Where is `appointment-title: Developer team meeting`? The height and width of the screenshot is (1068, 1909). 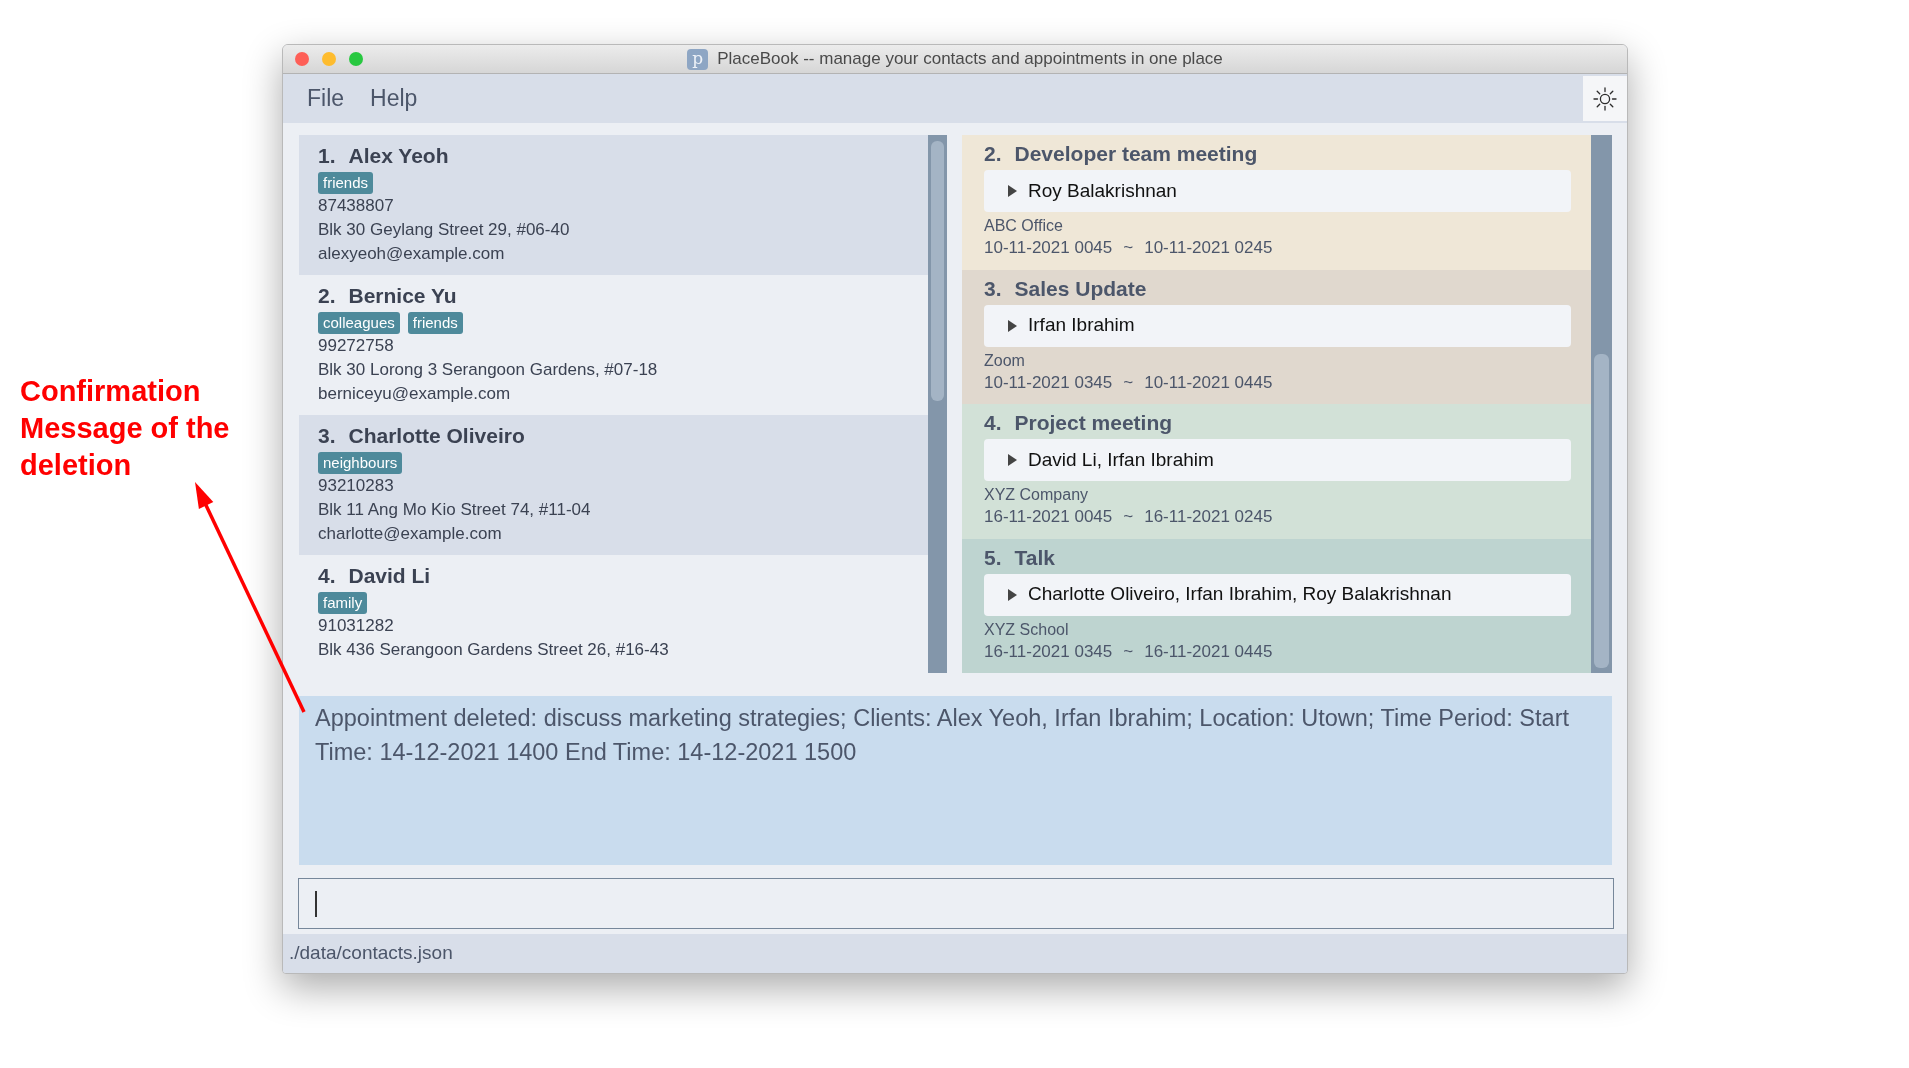
appointment-title: Developer team meeting is located at coordinates (1136, 154).